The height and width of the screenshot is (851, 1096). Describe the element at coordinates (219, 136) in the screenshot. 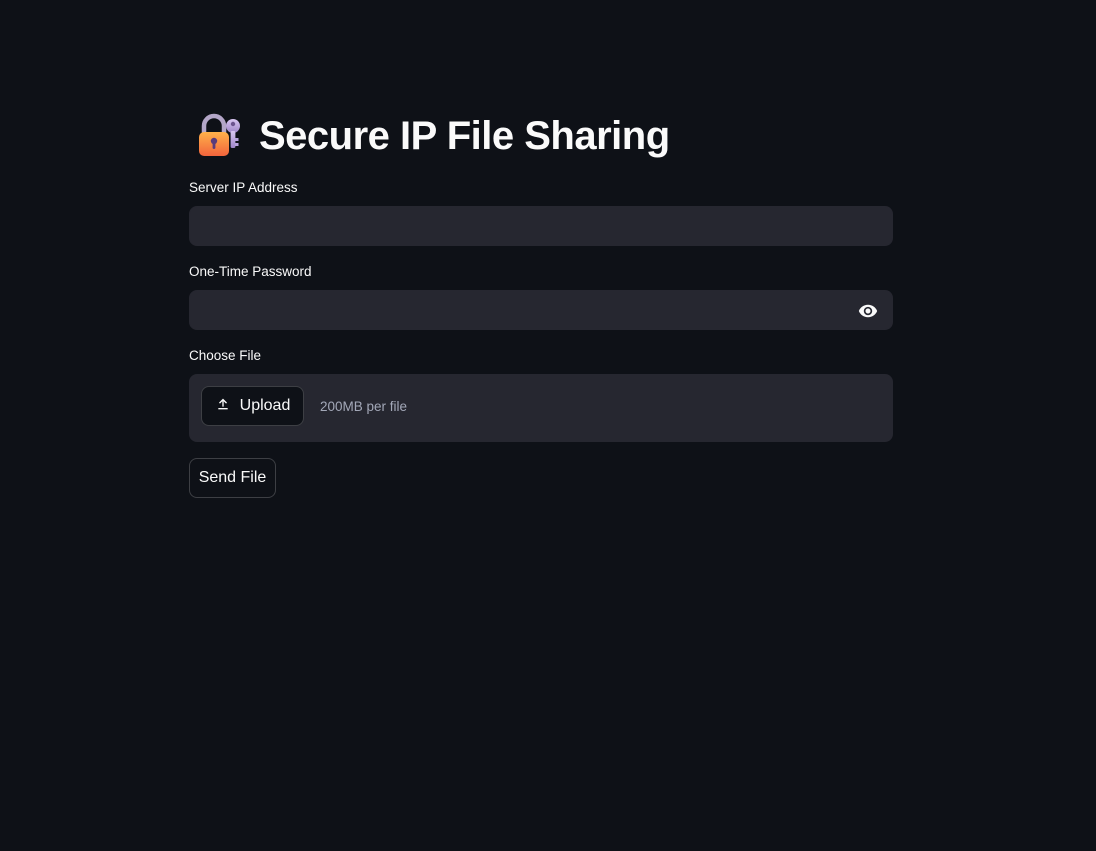

I see `lock-with-key-icon` at that location.